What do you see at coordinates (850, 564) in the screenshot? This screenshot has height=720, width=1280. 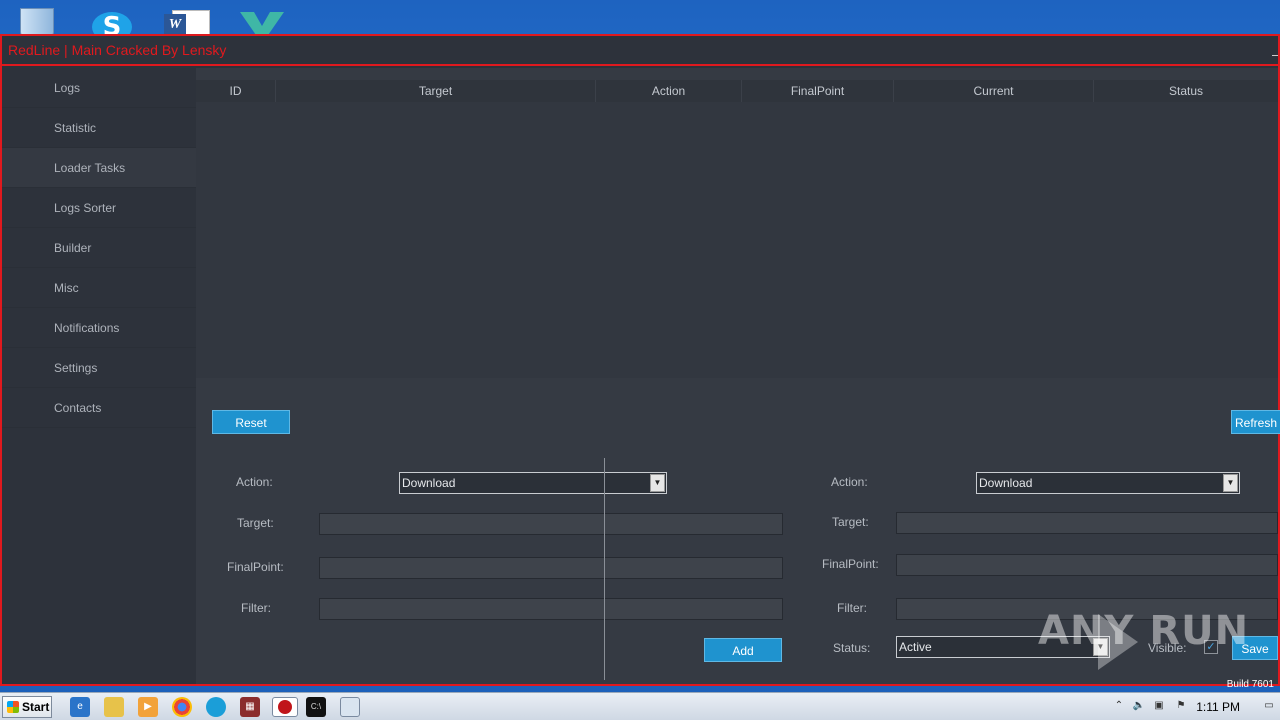 I see `right-finalpoint-label: FinalPoint:` at bounding box center [850, 564].